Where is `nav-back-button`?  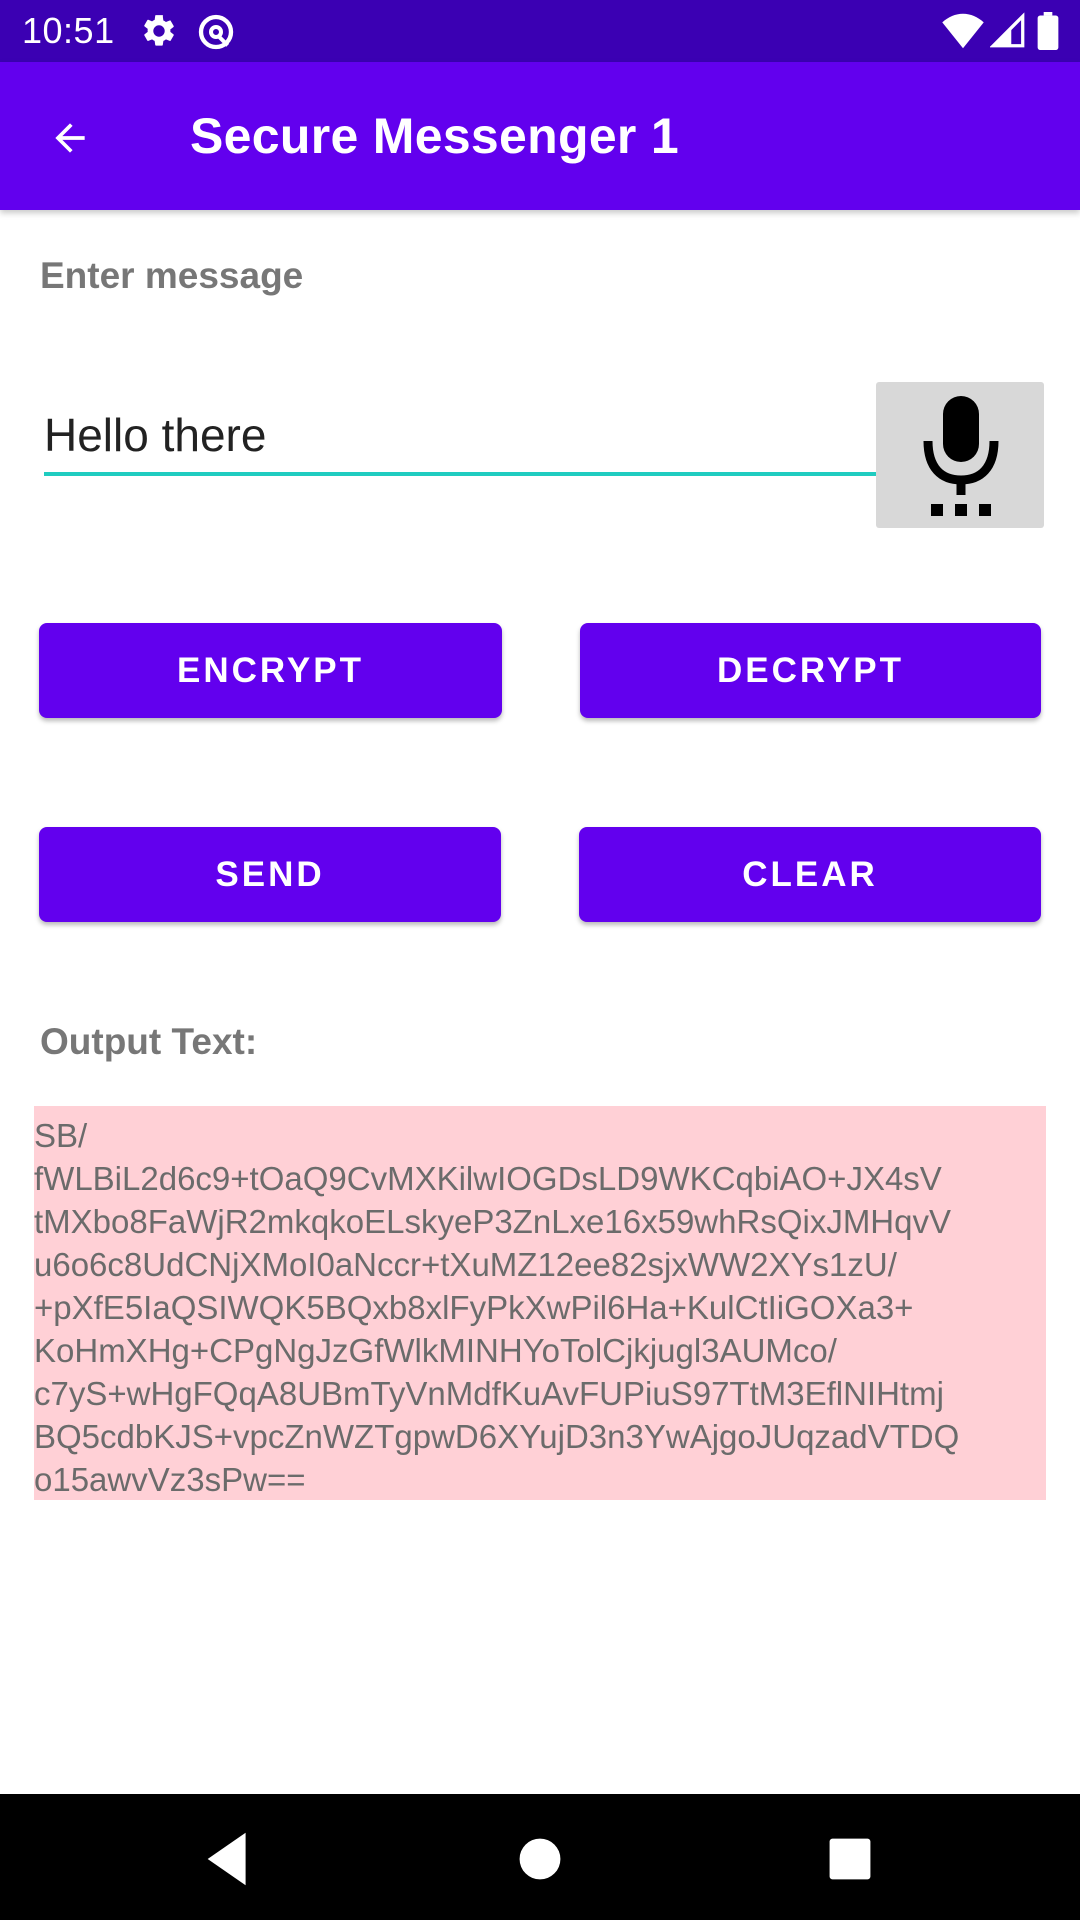 nav-back-button is located at coordinates (231, 1859).